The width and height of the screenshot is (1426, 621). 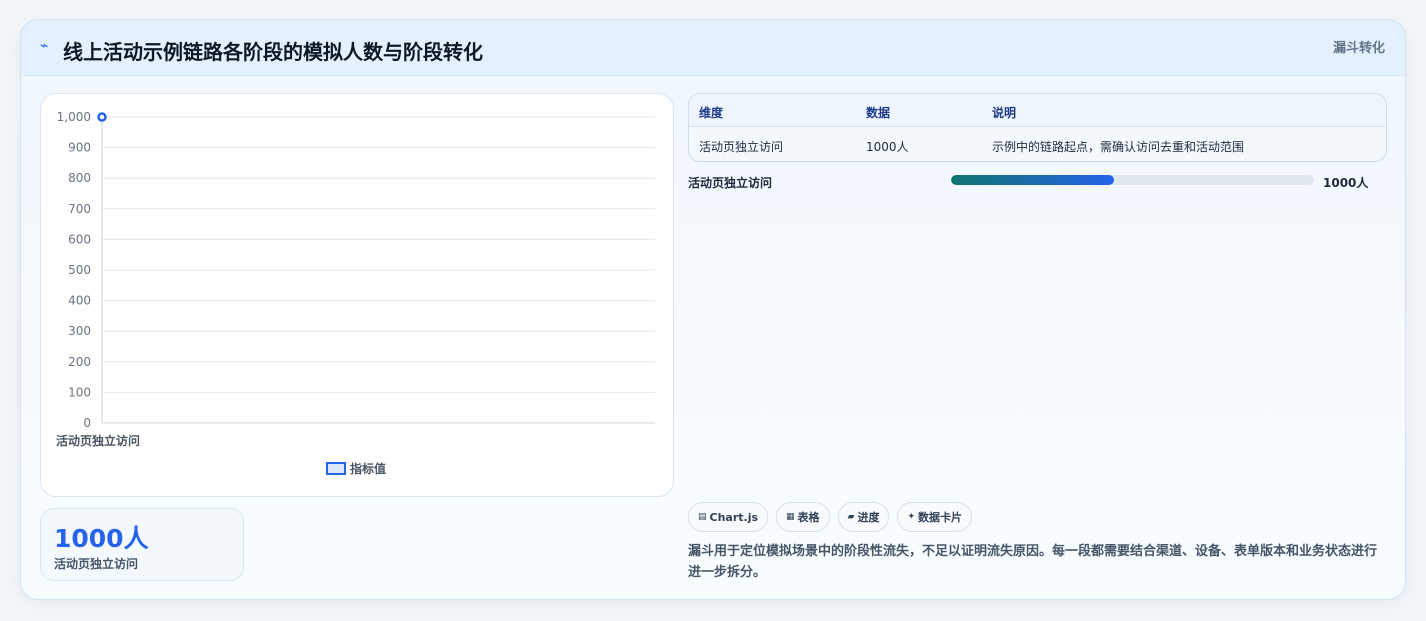 I want to click on chip-label: 进度, so click(x=868, y=517).